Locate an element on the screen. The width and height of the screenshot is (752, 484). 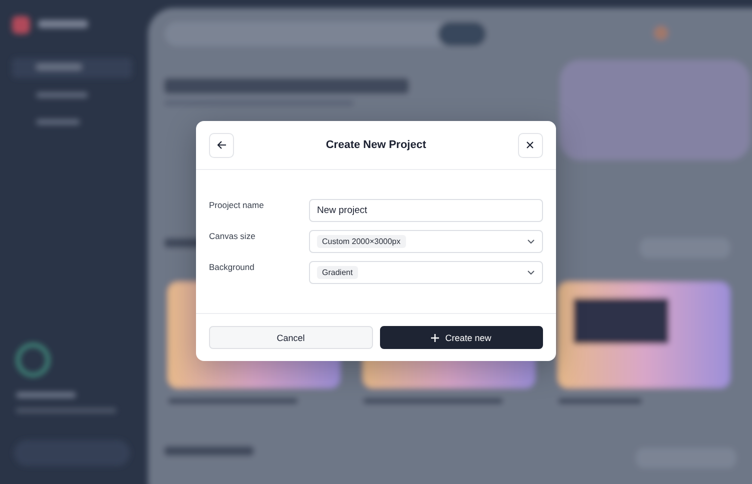
cancel-button: Cancel is located at coordinates (290, 337).